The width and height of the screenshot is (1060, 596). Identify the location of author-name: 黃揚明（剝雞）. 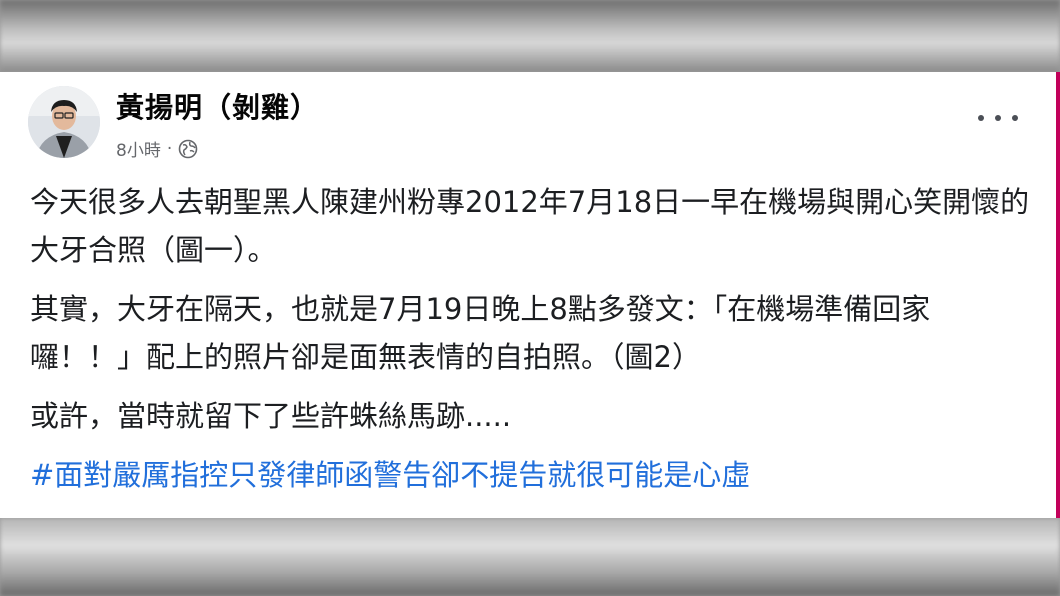
(217, 106).